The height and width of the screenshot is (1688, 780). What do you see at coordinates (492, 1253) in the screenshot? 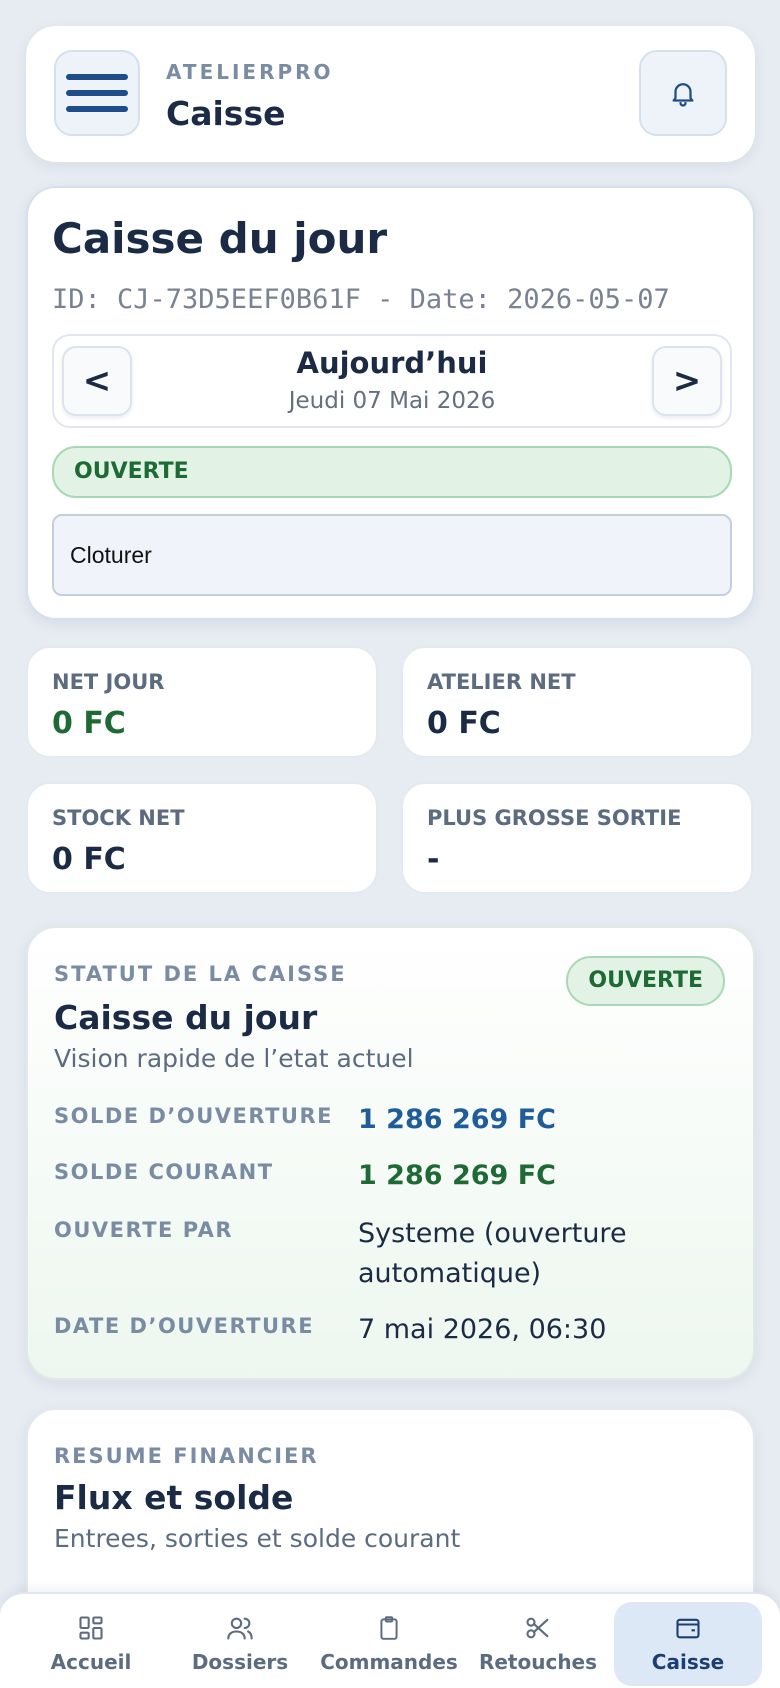
I see `opened-by-value: Systeme (ouverture automatique)` at bounding box center [492, 1253].